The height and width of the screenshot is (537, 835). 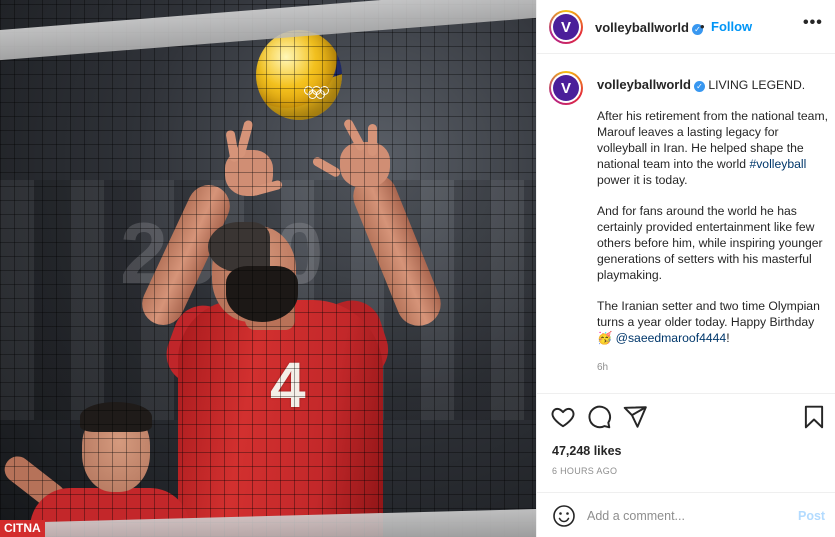 What do you see at coordinates (699, 86) in the screenshot?
I see `verified-badge-icon: ✓` at bounding box center [699, 86].